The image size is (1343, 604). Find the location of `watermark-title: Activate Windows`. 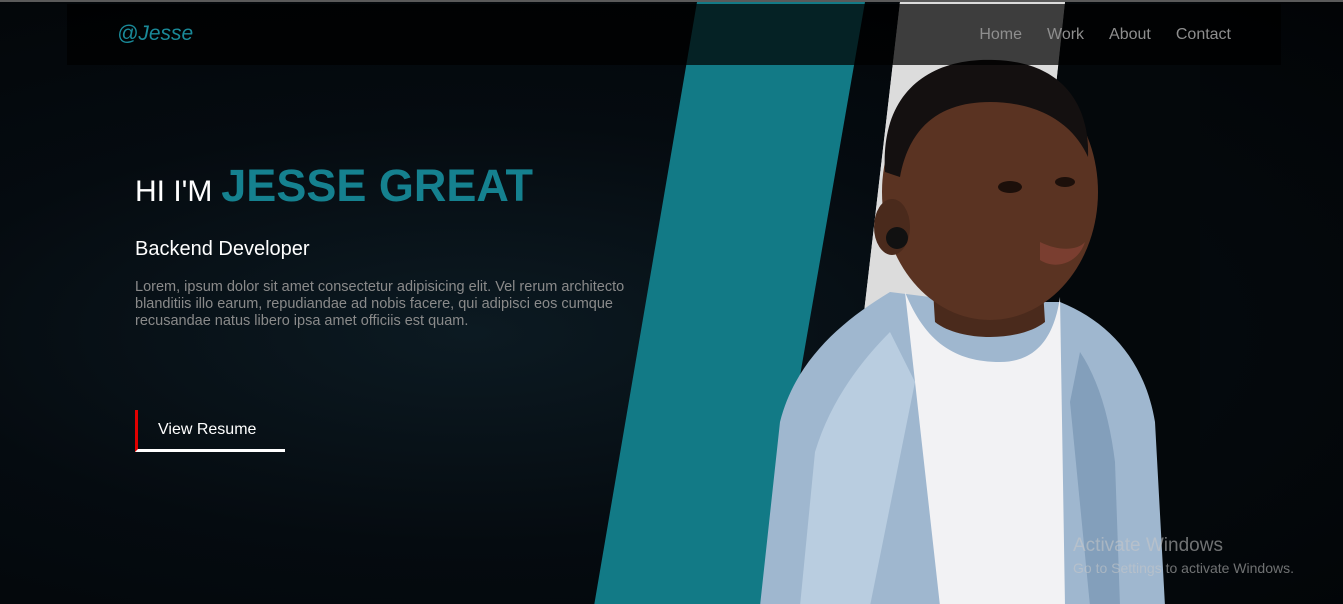

watermark-title: Activate Windows is located at coordinates (1148, 545).